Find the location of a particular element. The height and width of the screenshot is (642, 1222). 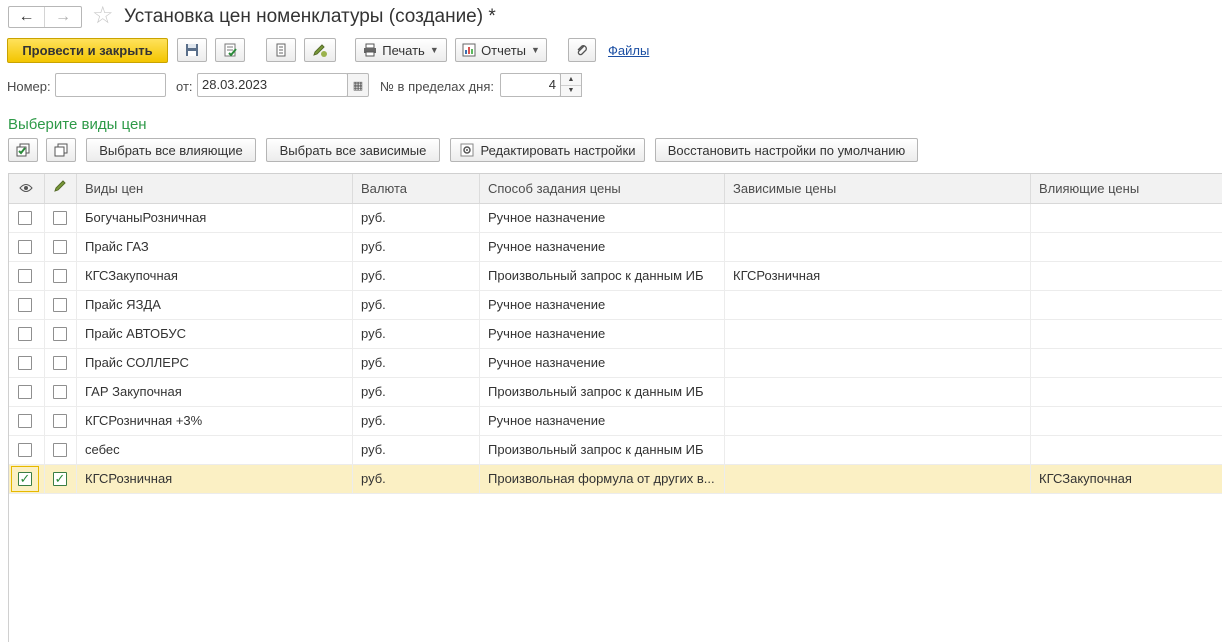

price-type-cell: Прайс ЯЗДА is located at coordinates (123, 304).